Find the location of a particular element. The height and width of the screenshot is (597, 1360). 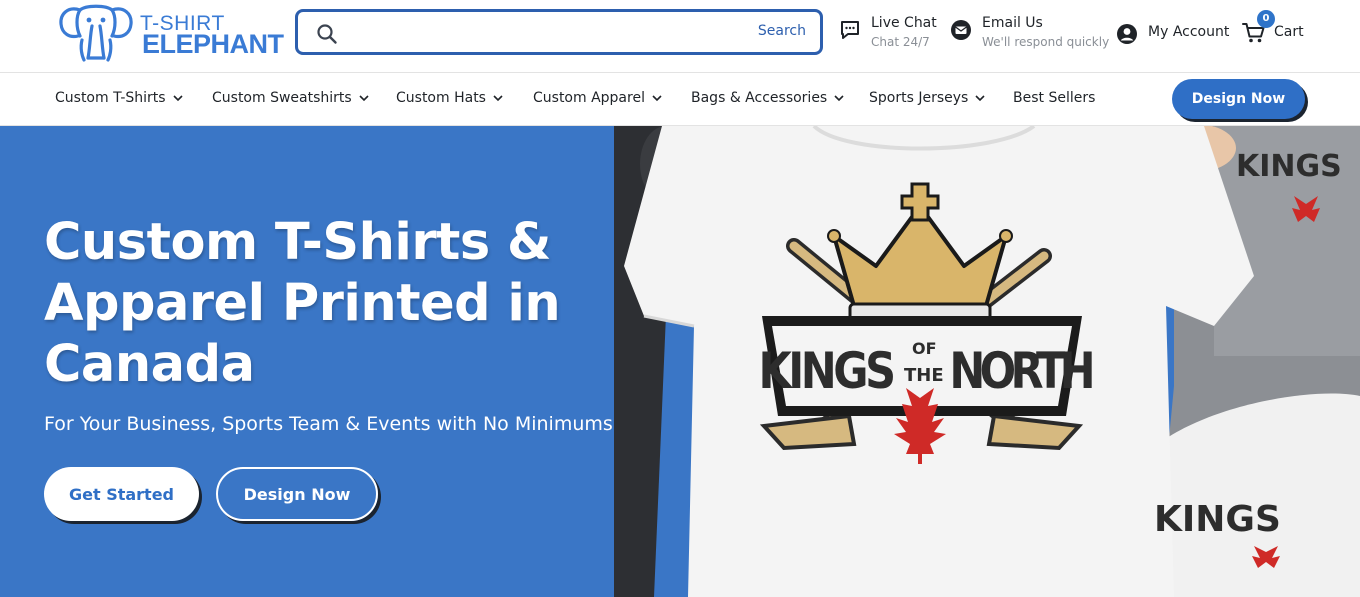

nav-item-best-sellers: Best Sellers is located at coordinates (1054, 98).